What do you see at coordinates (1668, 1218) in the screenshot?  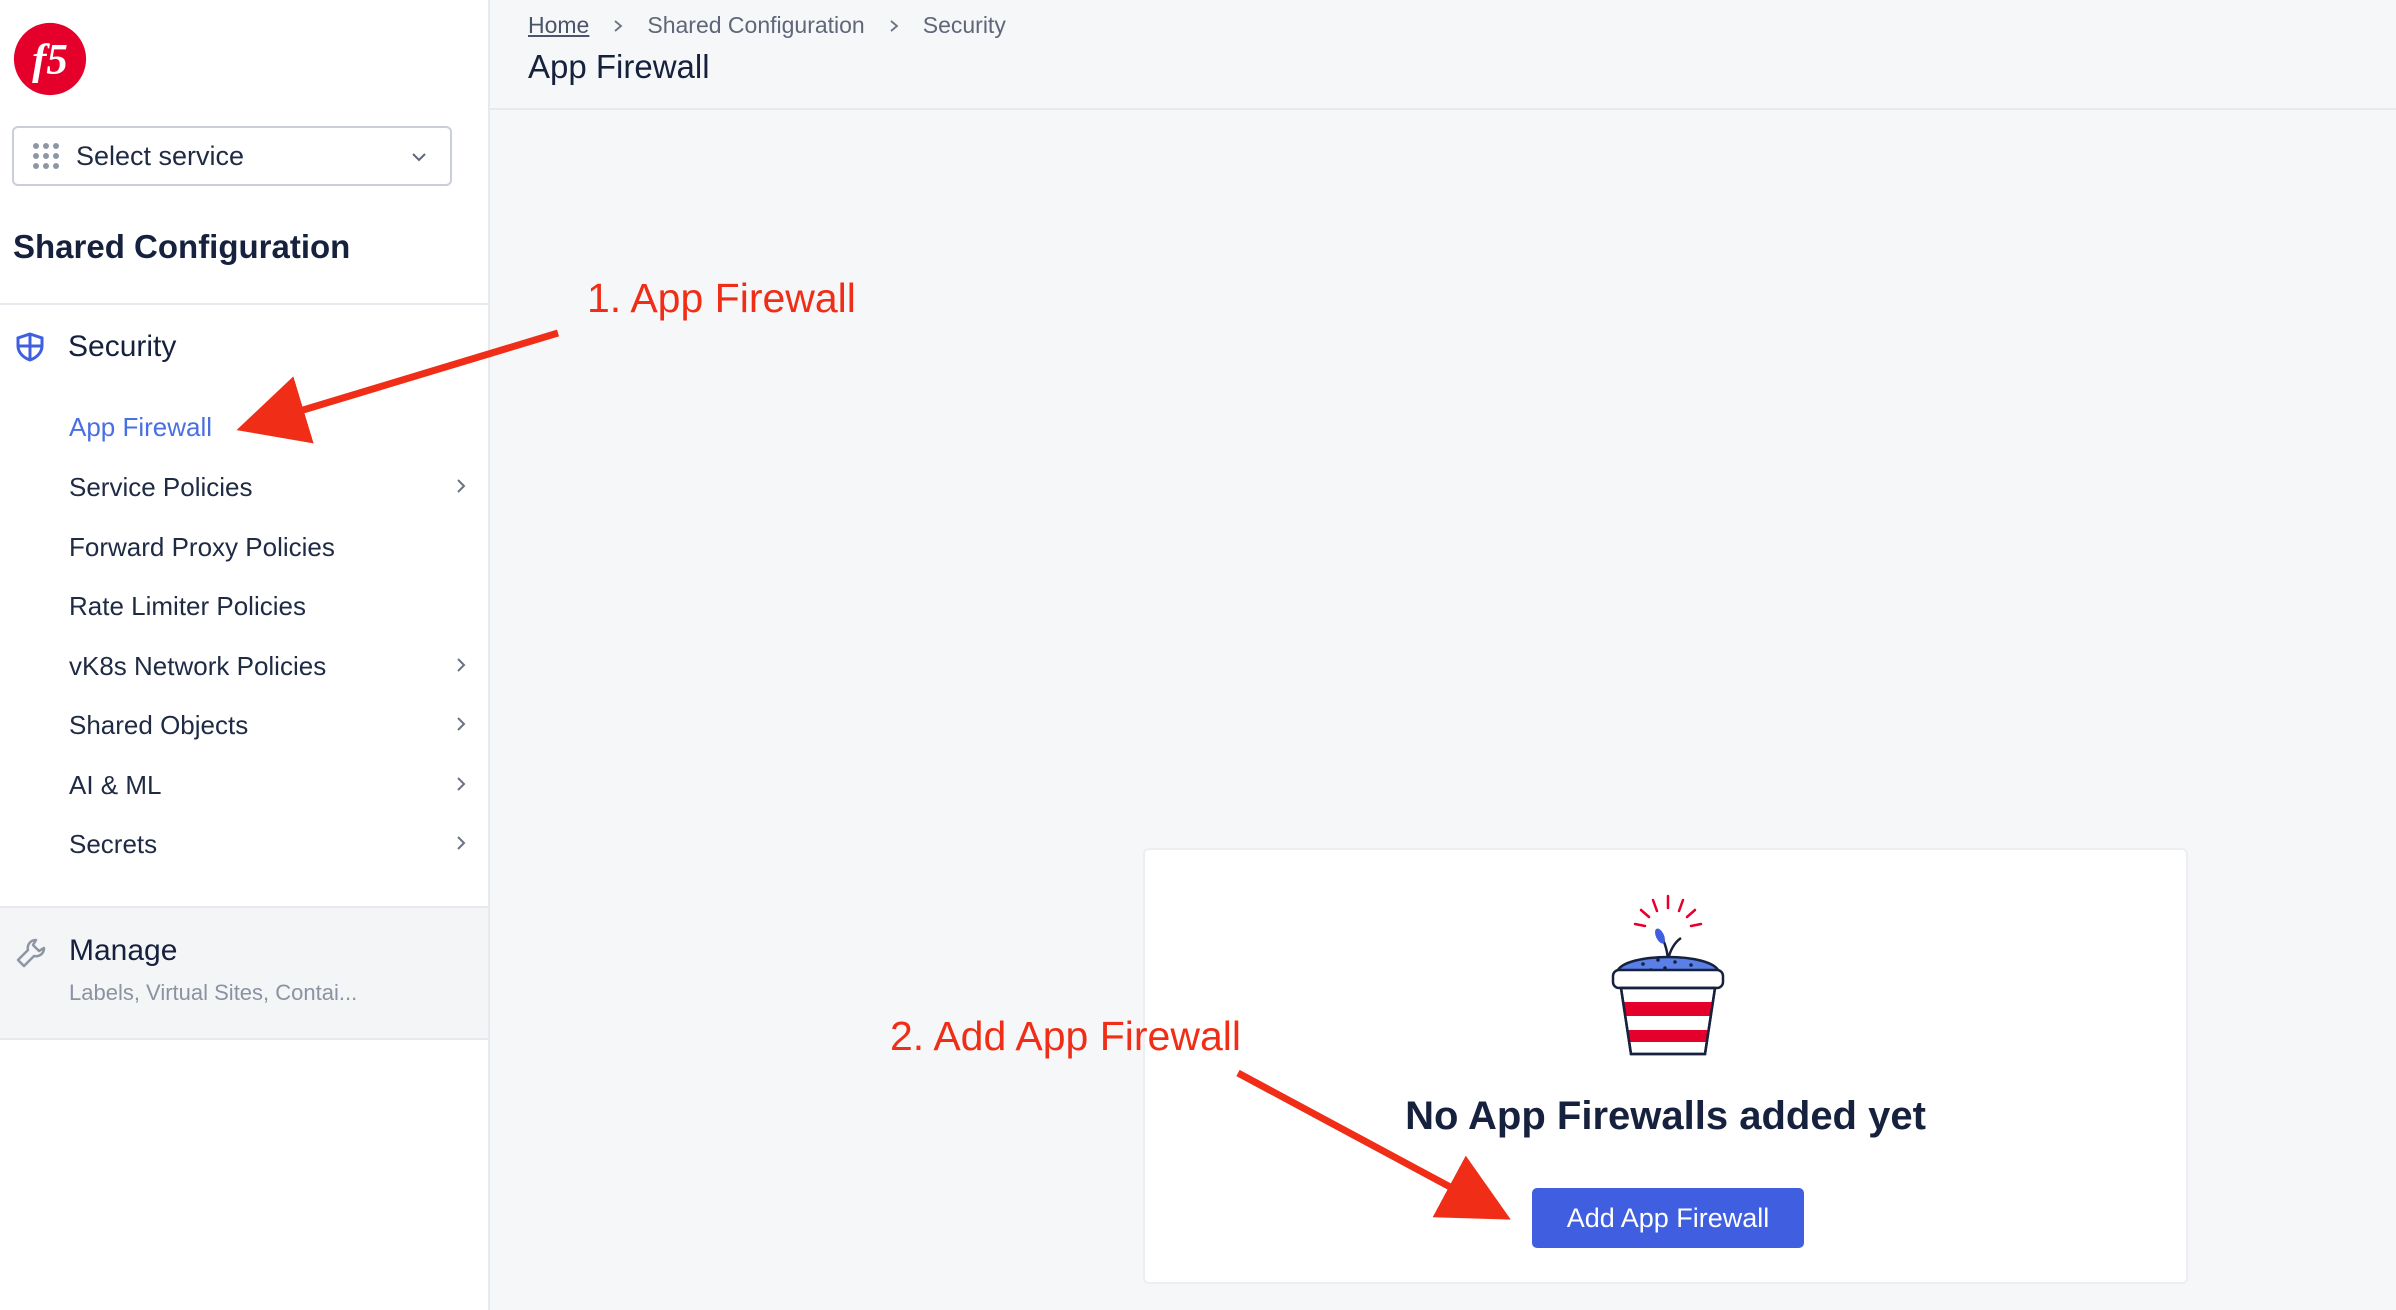 I see `add-app-firewall-button: Add App Firewall` at bounding box center [1668, 1218].